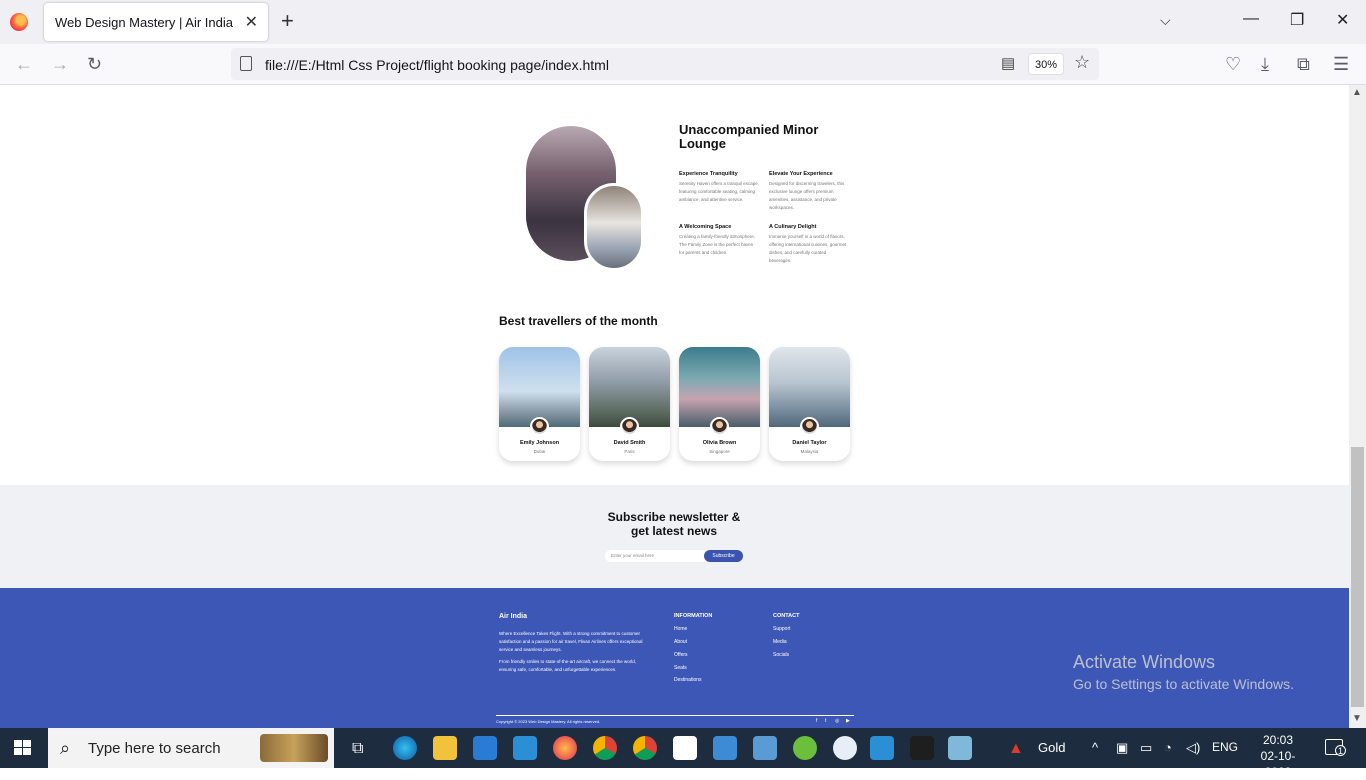 The width and height of the screenshot is (1366, 780). What do you see at coordinates (65, 748) in the screenshot?
I see `search-icon: ⌕` at bounding box center [65, 748].